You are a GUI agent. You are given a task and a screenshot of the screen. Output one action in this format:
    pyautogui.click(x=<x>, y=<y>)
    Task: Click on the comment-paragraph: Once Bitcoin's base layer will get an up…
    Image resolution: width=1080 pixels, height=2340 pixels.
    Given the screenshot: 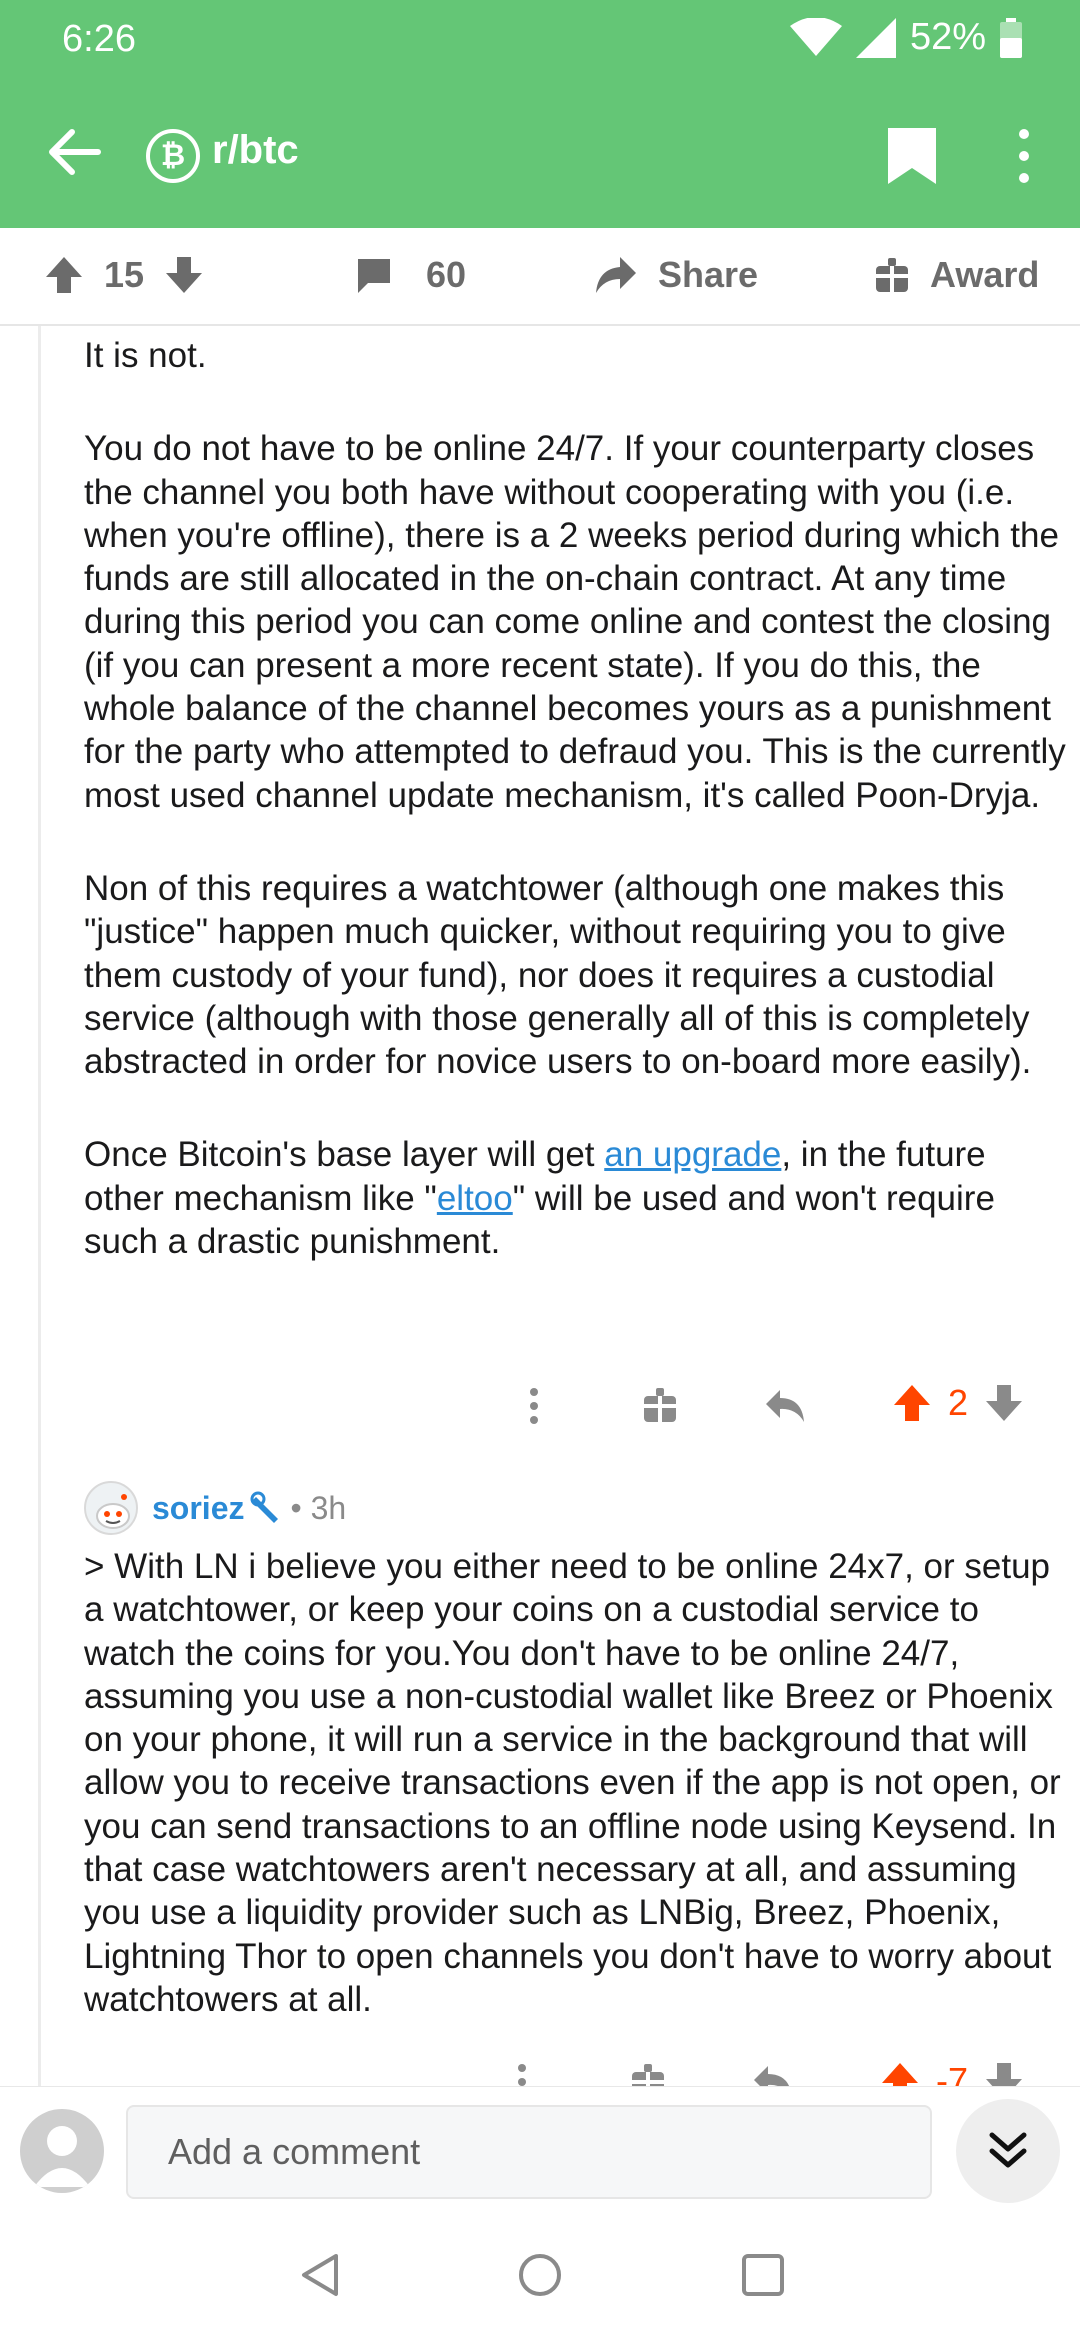 What is the action you would take?
    pyautogui.click(x=579, y=1198)
    